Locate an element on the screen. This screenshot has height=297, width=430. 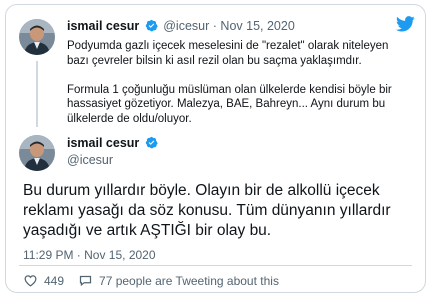
twitter-bird-icon is located at coordinates (405, 24).